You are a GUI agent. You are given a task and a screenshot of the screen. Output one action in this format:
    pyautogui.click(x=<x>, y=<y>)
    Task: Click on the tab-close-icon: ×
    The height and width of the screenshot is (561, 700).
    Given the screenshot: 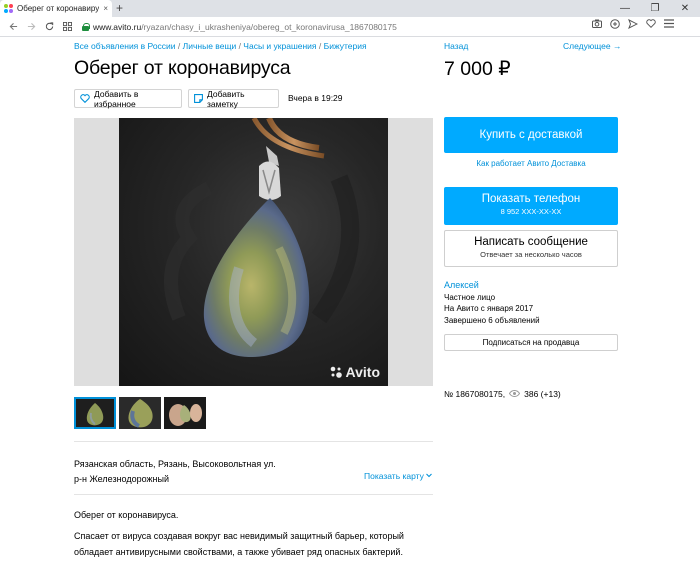 What is the action you would take?
    pyautogui.click(x=105, y=8)
    